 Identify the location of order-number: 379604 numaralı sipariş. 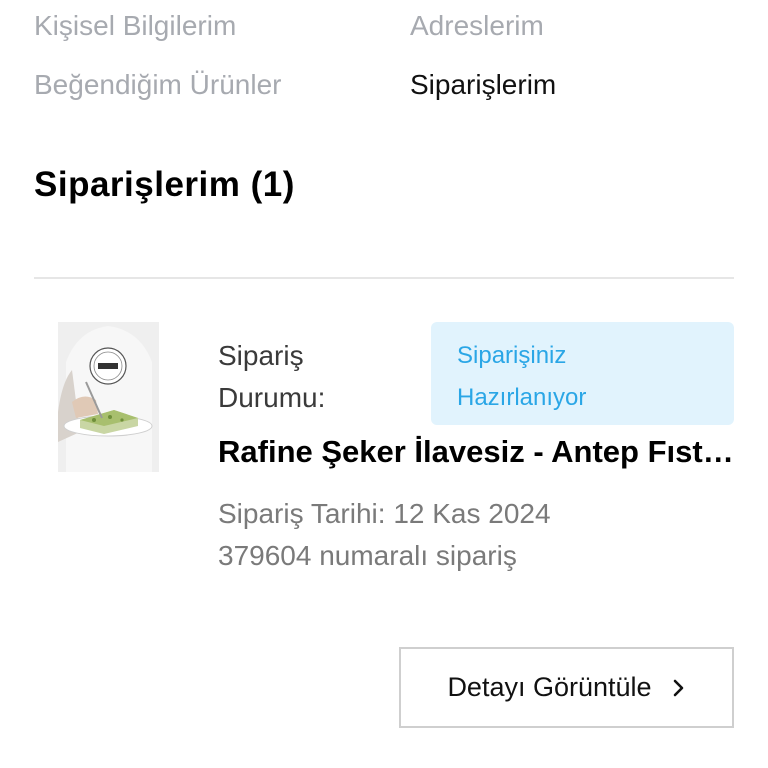
(367, 555).